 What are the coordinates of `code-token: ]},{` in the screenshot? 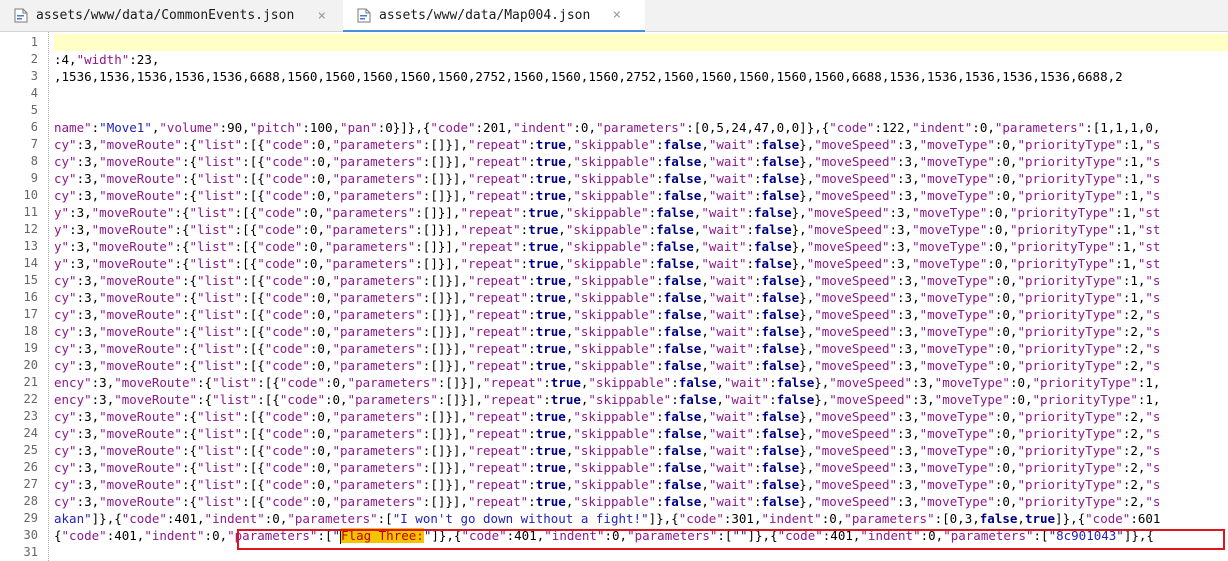 It's located at (1070, 518).